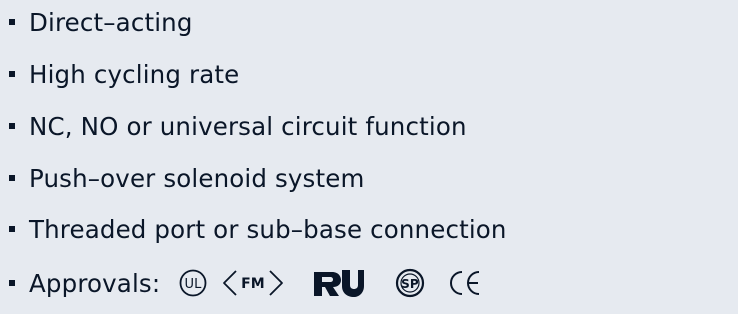 The image size is (738, 314). I want to click on feature-text: Direct–acting, so click(111, 22).